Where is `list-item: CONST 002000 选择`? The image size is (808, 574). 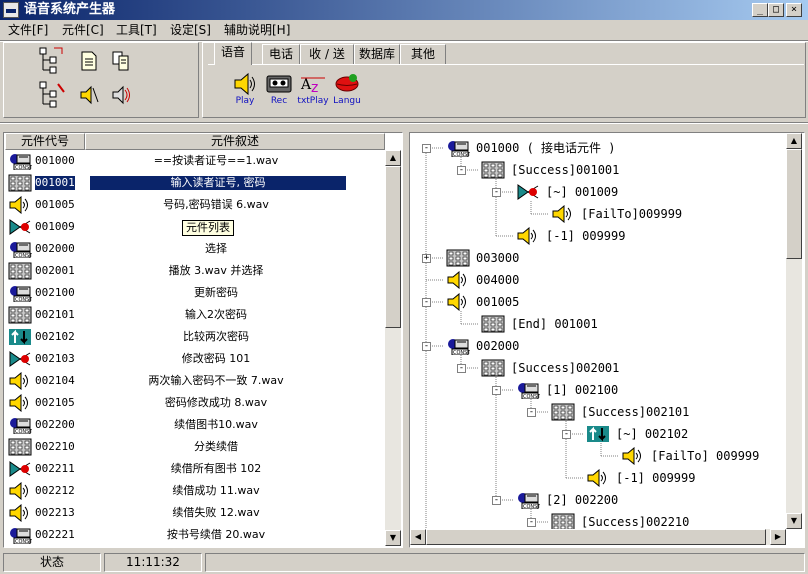
list-item: CONST 002000 选择 is located at coordinates (175, 249).